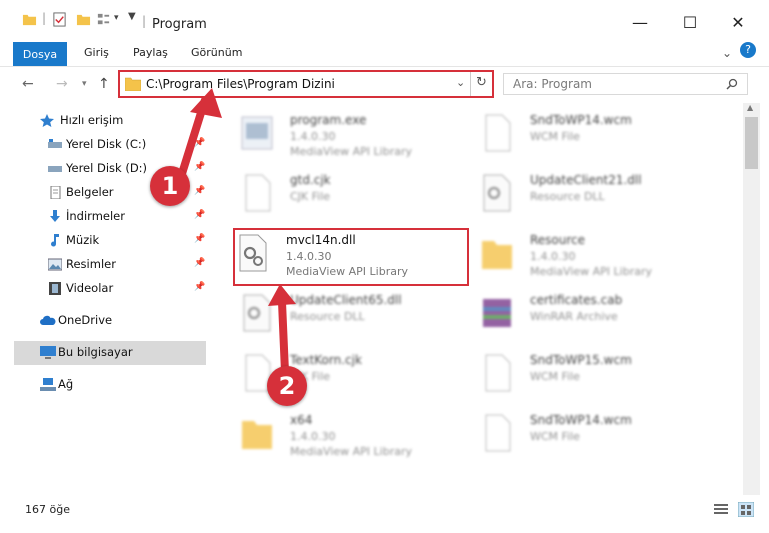 This screenshot has height=533, width=769. What do you see at coordinates (48, 320) in the screenshot?
I see `cloud-icon` at bounding box center [48, 320].